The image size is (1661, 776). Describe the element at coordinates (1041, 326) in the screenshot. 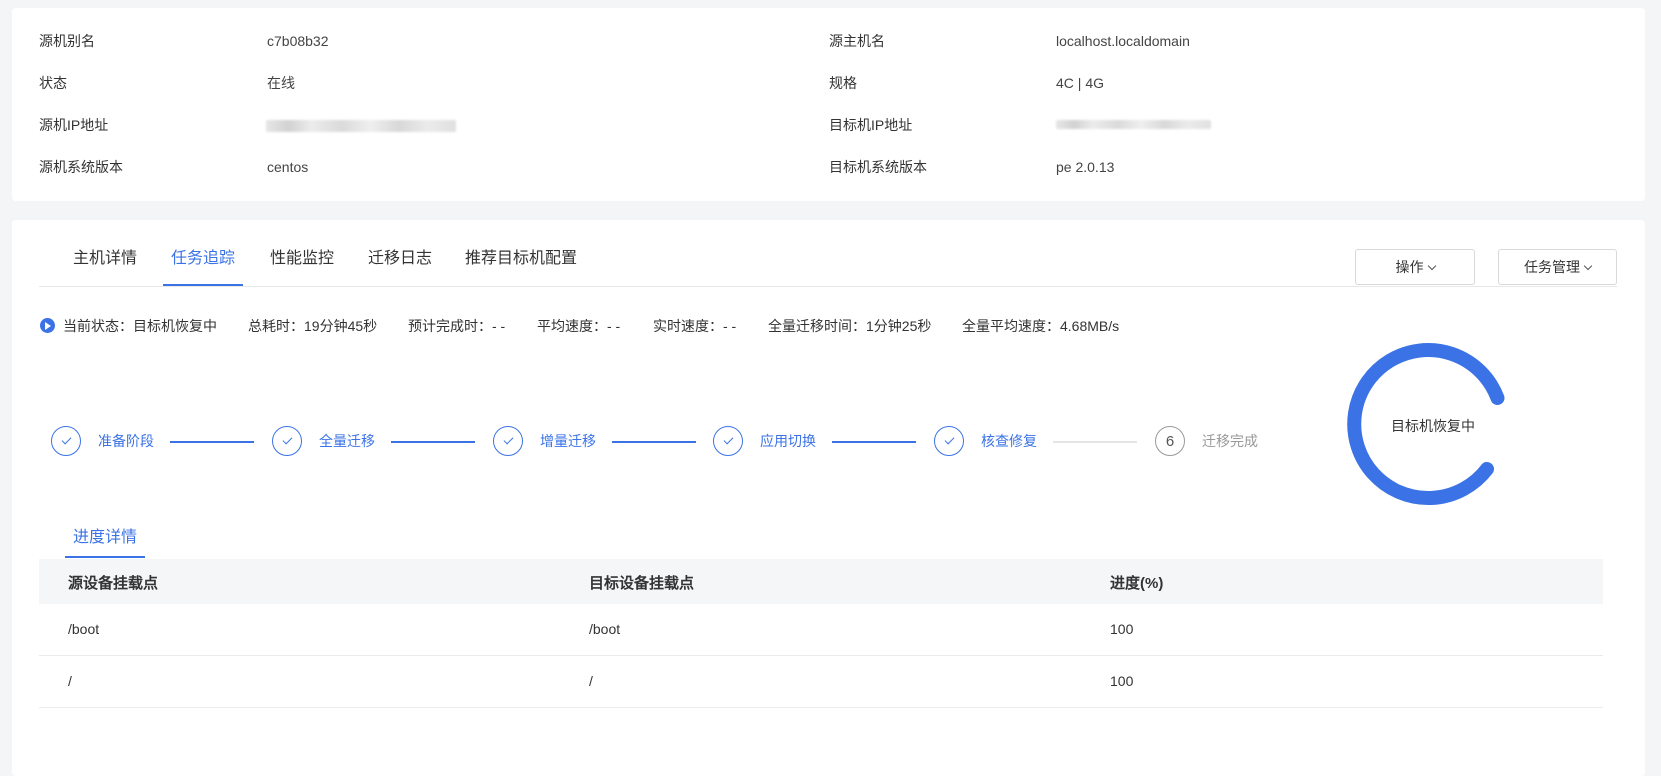

I see `full-avg-speed-text: 全量平均速度：4.68MB/s` at that location.